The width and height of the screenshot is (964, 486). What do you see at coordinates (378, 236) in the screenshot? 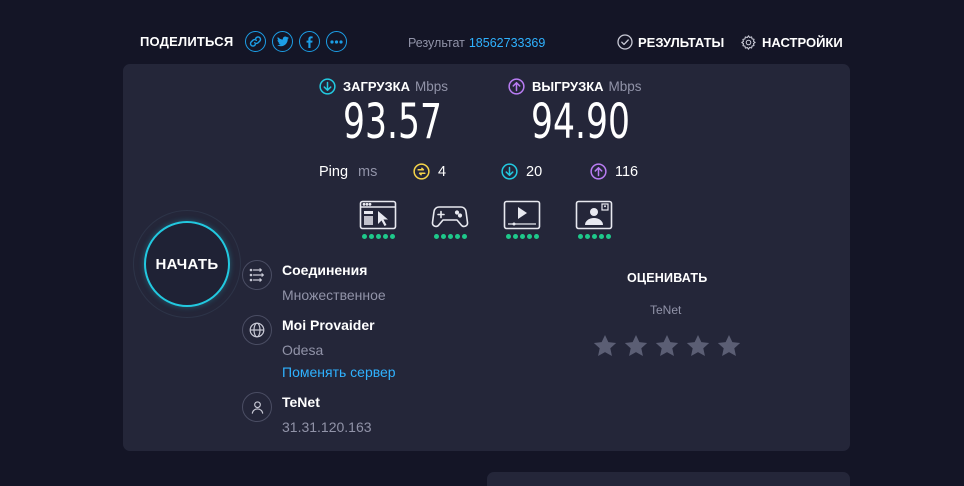
I see `web-browsing-dots` at bounding box center [378, 236].